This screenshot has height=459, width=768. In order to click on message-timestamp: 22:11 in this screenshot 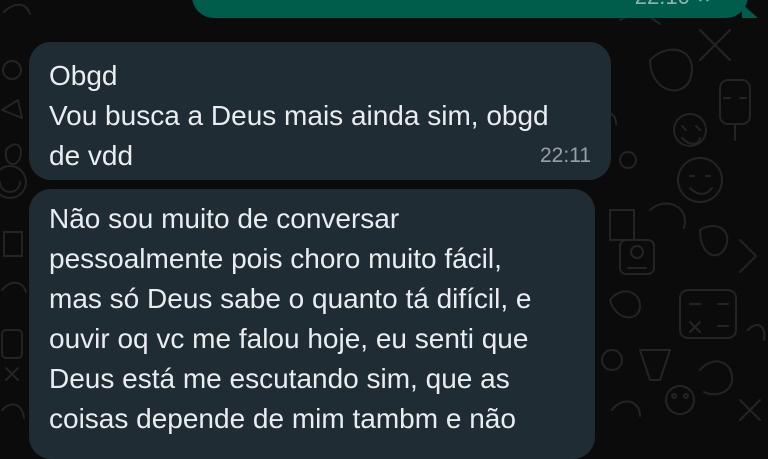, I will do `click(565, 155)`.